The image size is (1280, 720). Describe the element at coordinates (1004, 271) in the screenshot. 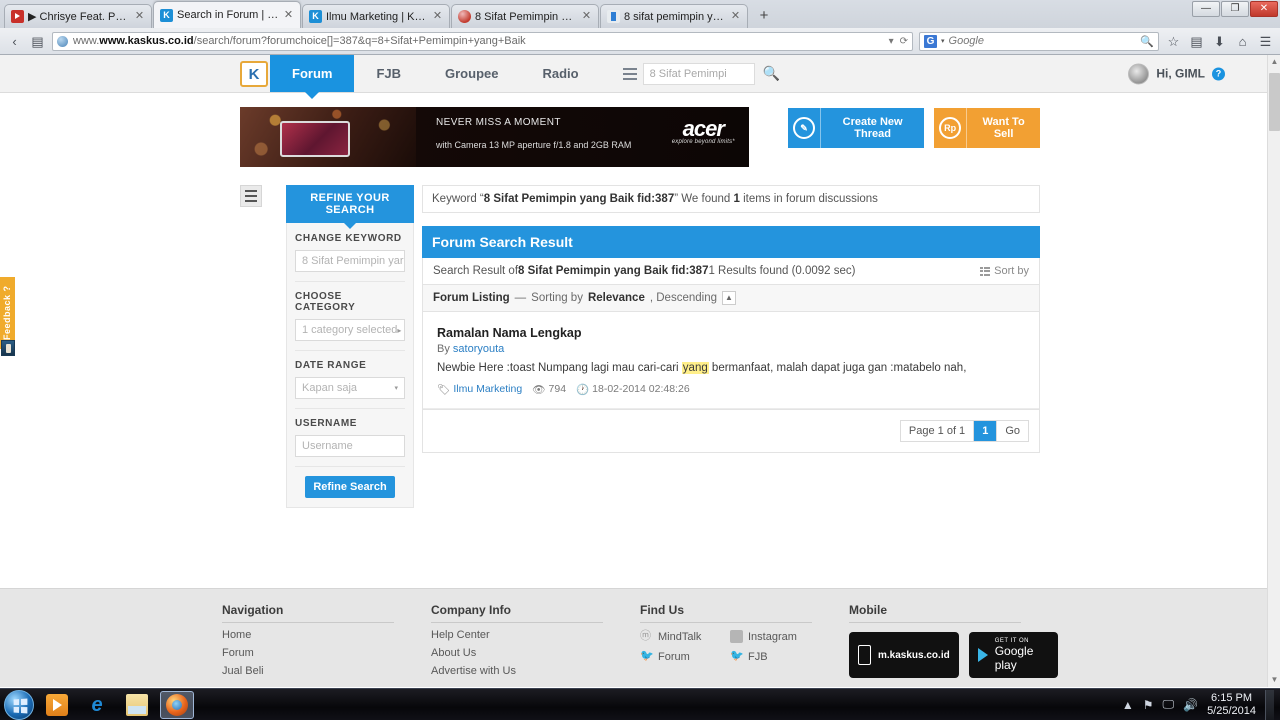

I see `sort-by-button: Sort by` at that location.